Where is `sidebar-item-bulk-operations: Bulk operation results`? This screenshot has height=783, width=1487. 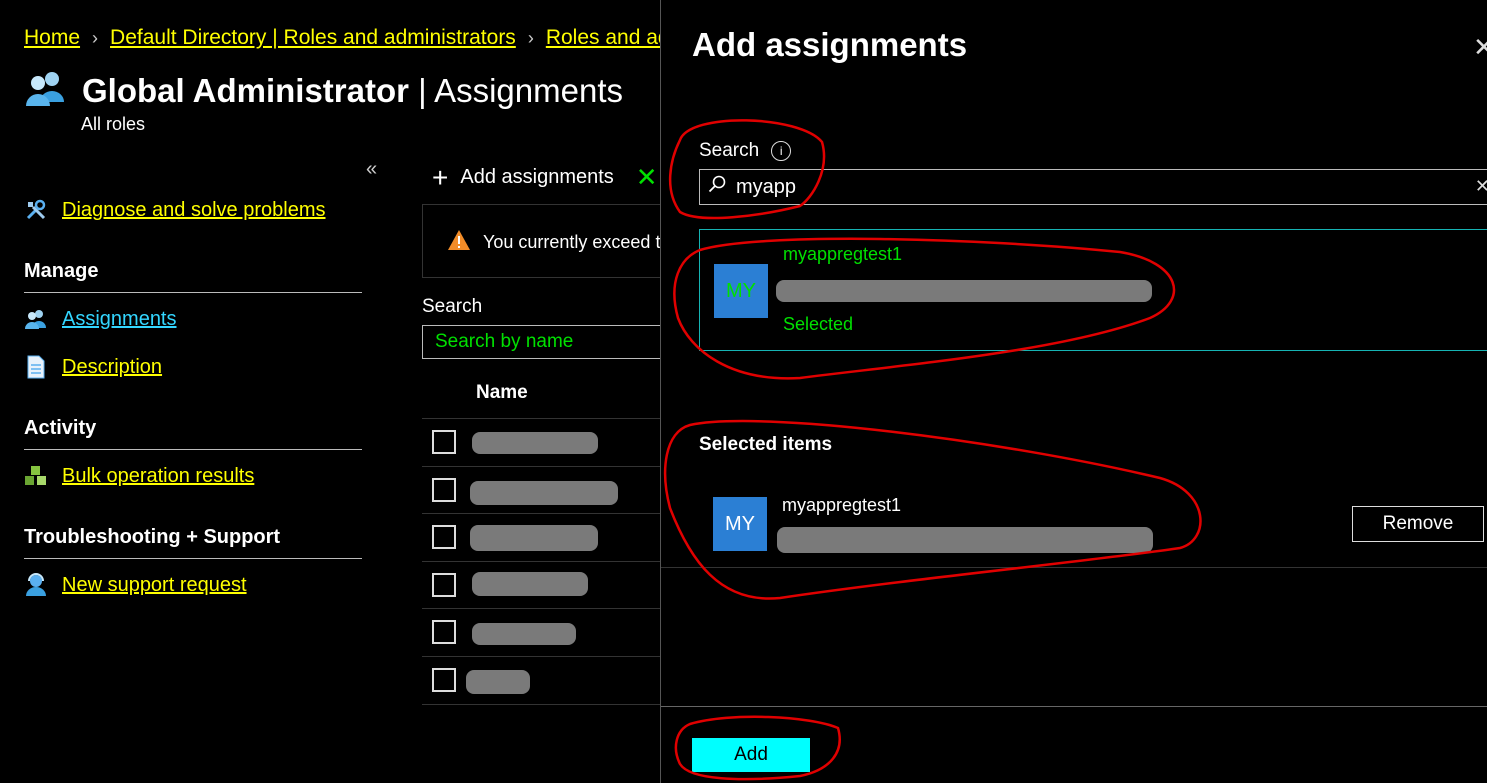
sidebar-item-bulk-operations: Bulk operation results is located at coordinates (139, 476).